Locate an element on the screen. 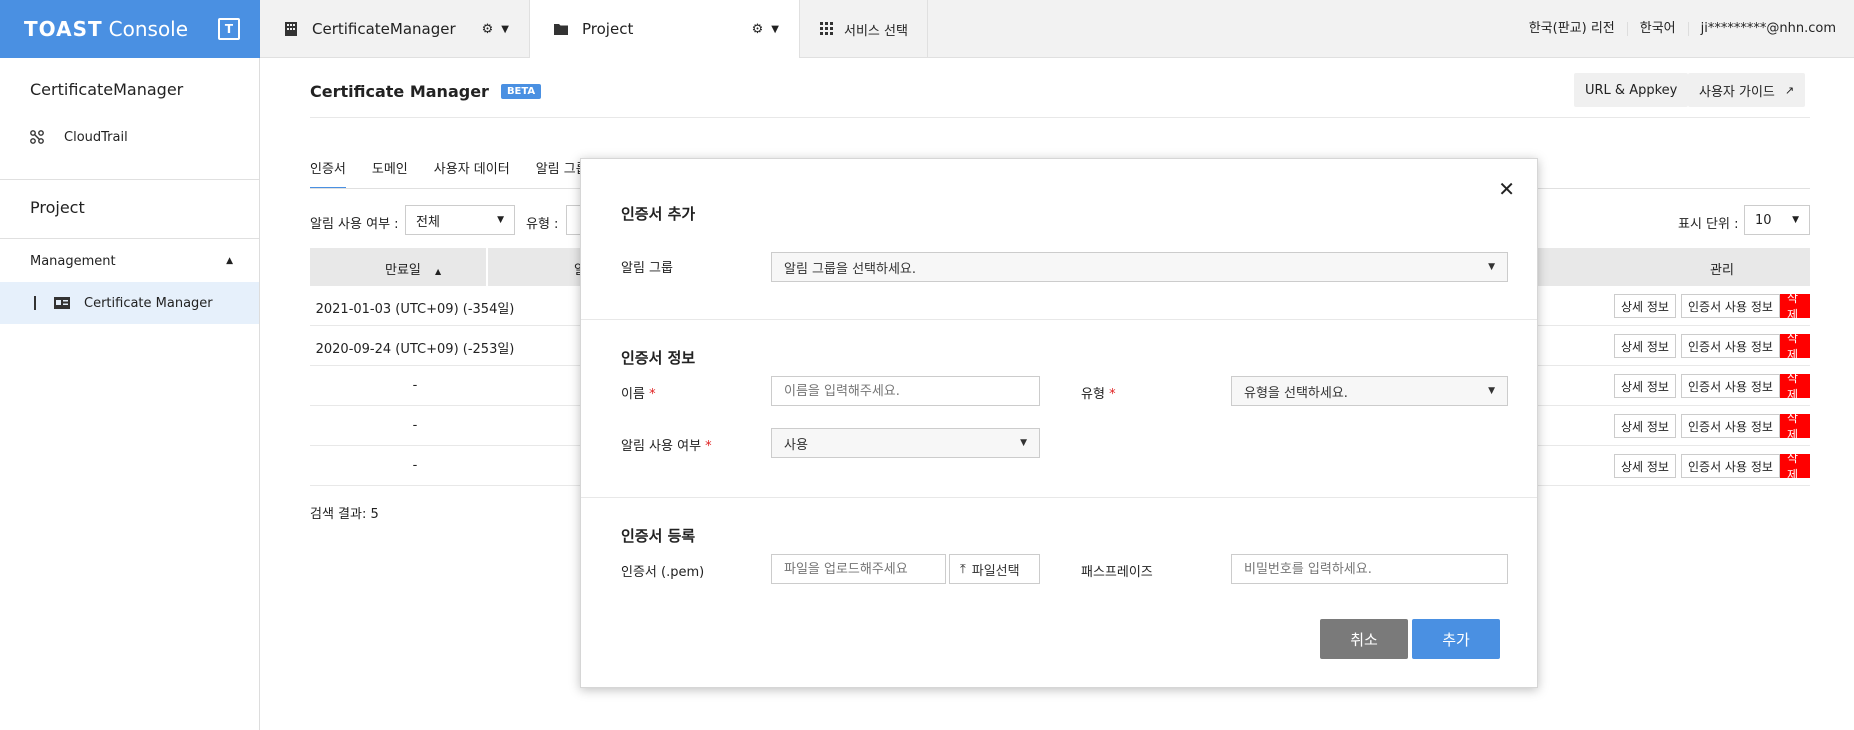  notify-use-value: 사용 is located at coordinates (796, 445).